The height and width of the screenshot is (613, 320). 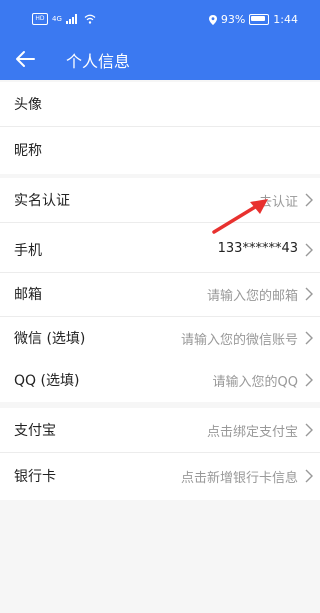 I want to click on row-value: 点击新增银行卡信息, so click(x=239, y=478).